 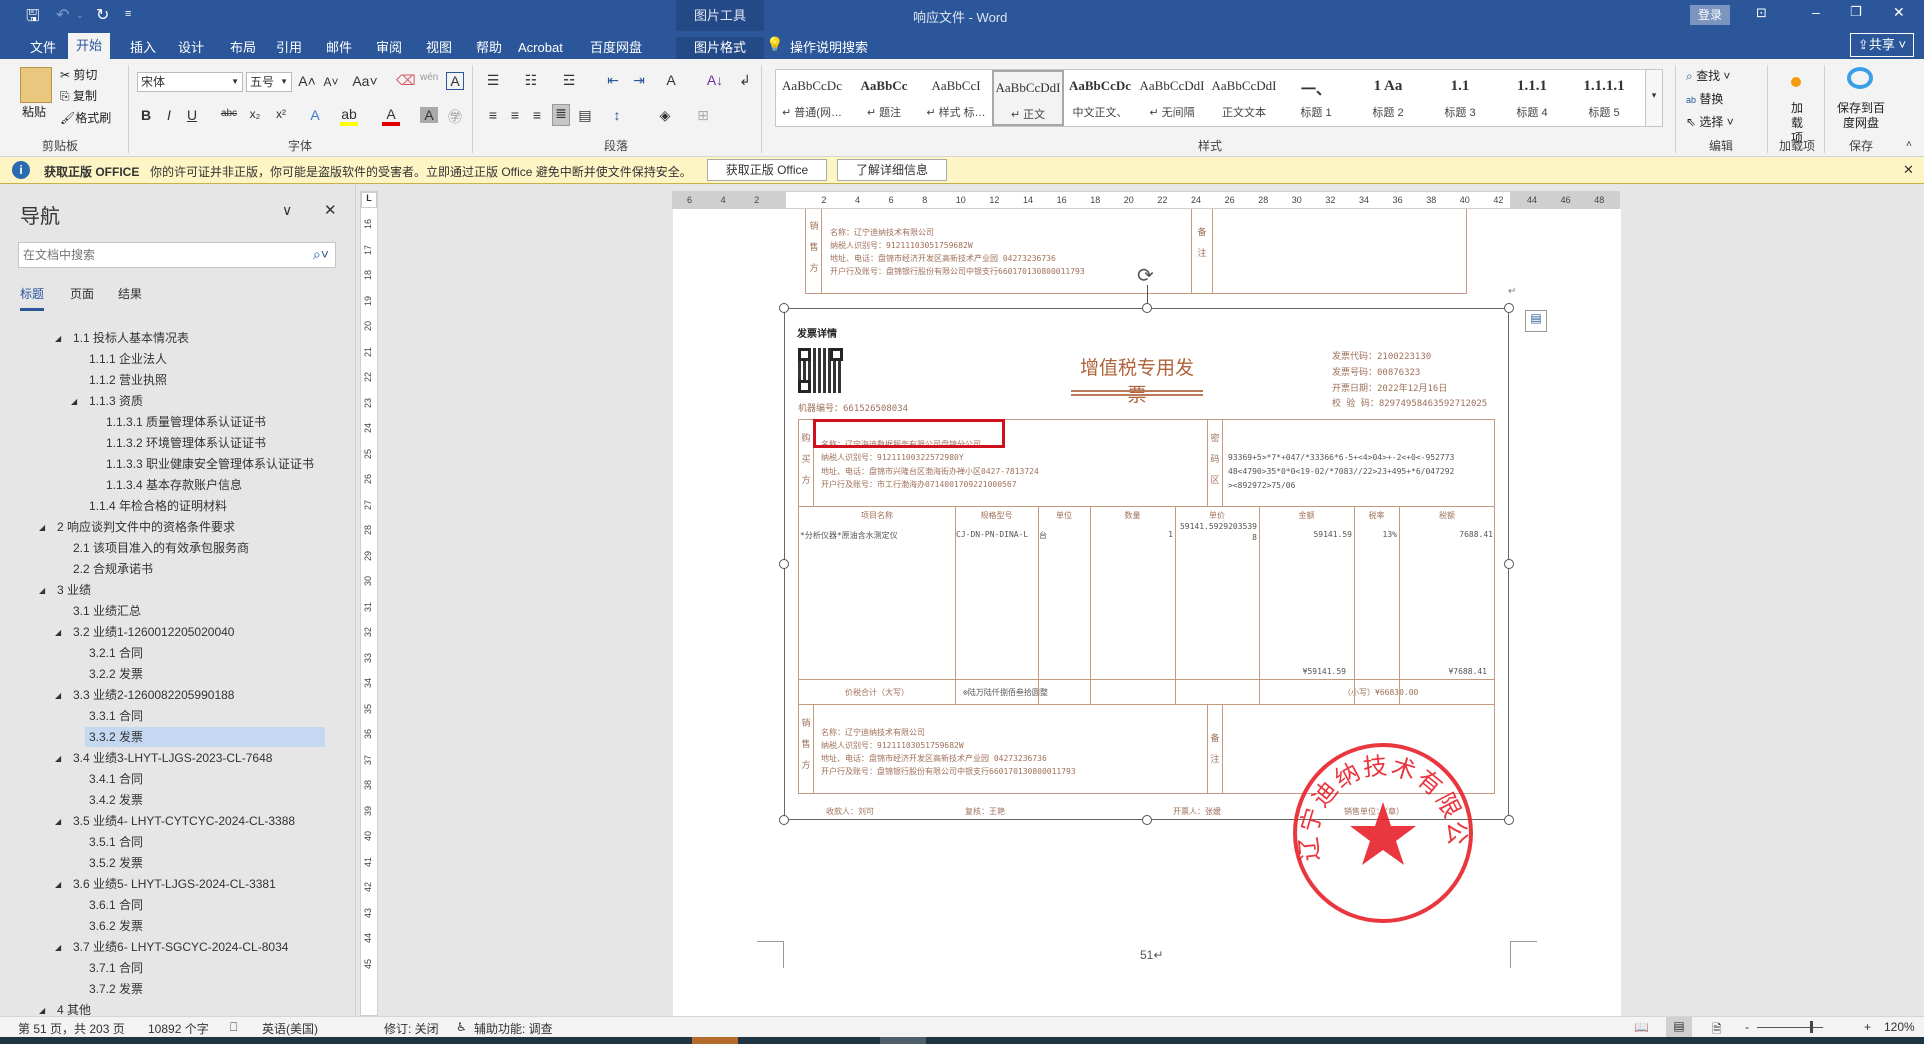 I want to click on resize-handle-se, so click(x=1509, y=820).